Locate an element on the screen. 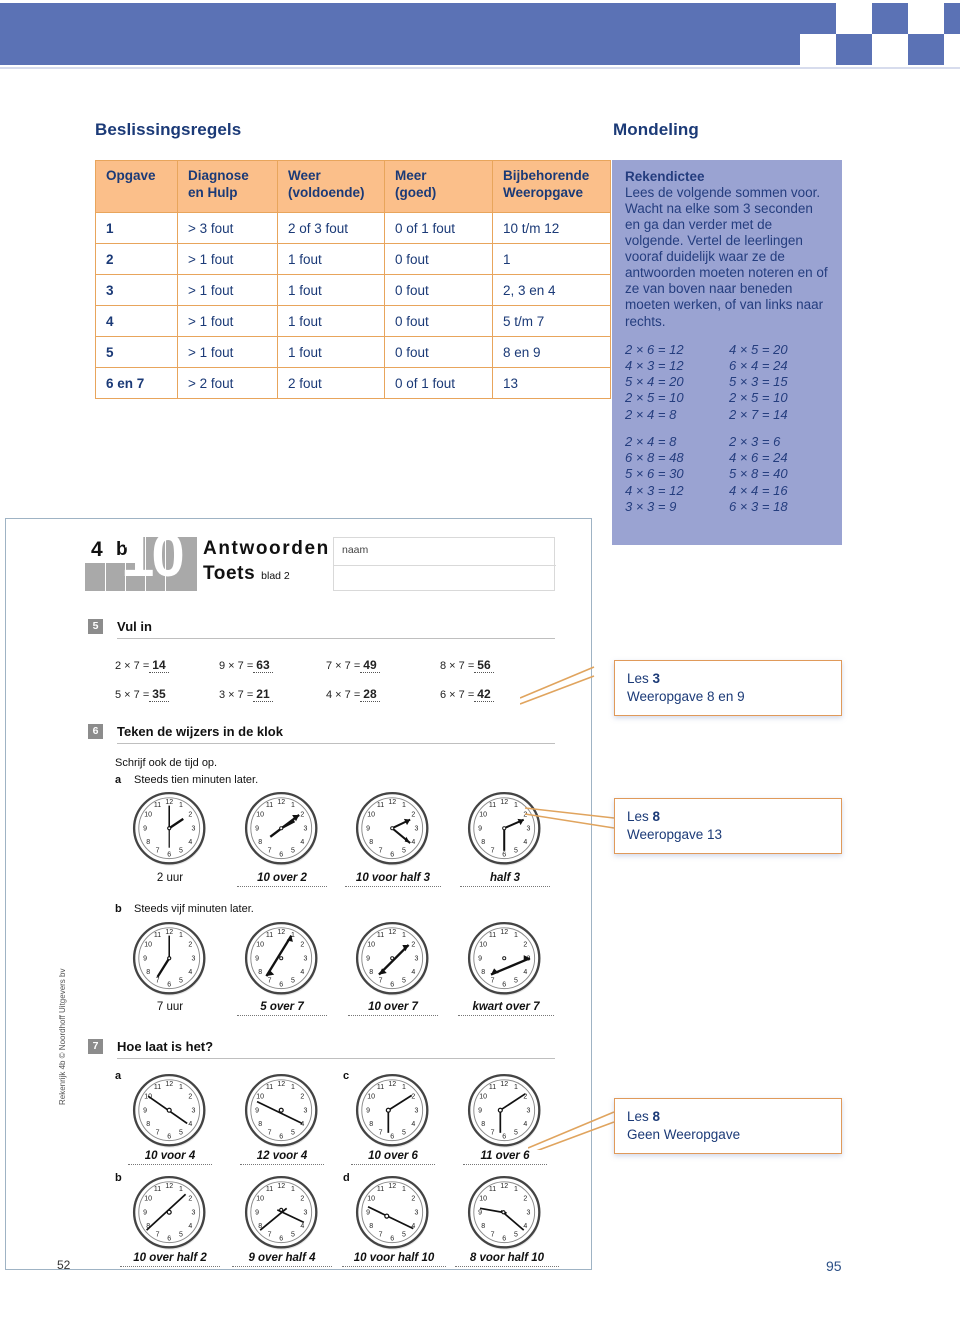 The height and width of the screenshot is (1317, 960). clock-time-label: 10 over half 2 is located at coordinates (170, 1259).